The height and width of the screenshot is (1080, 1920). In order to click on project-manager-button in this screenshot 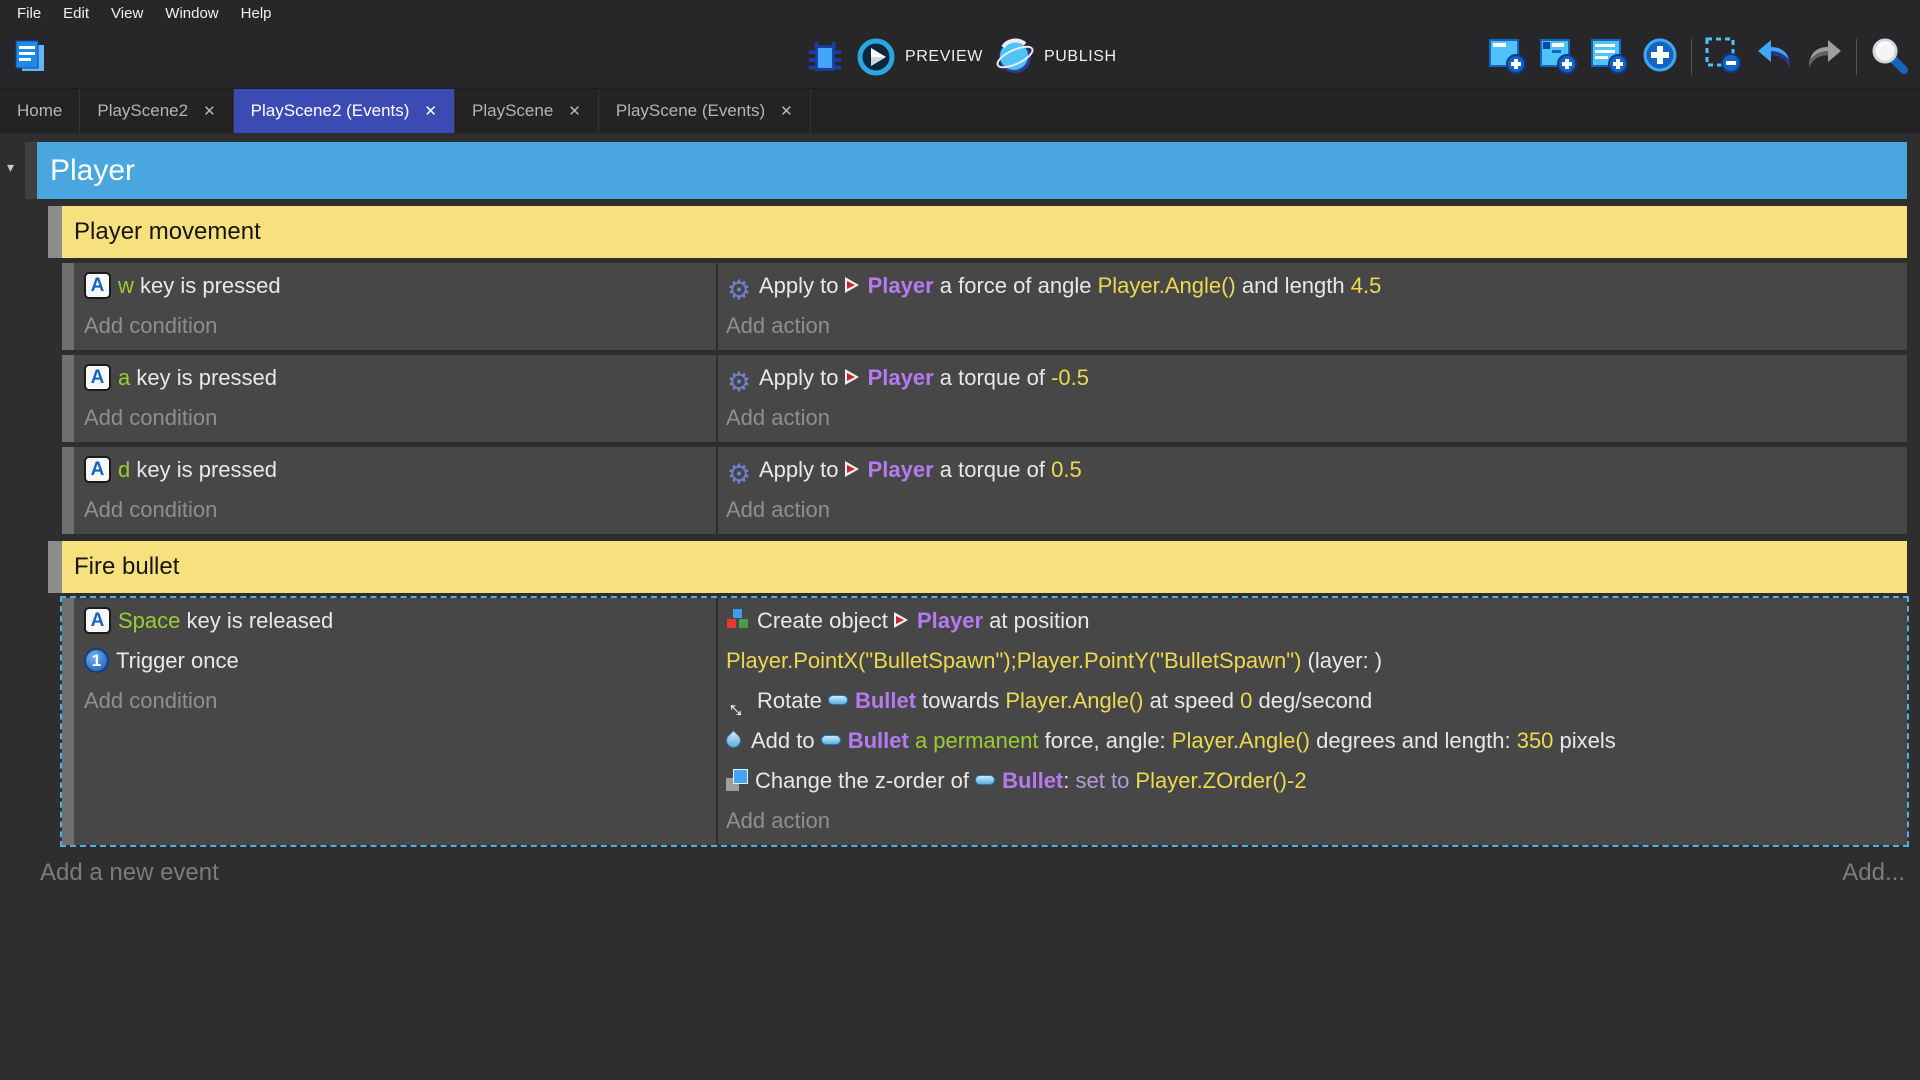, I will do `click(30, 57)`.